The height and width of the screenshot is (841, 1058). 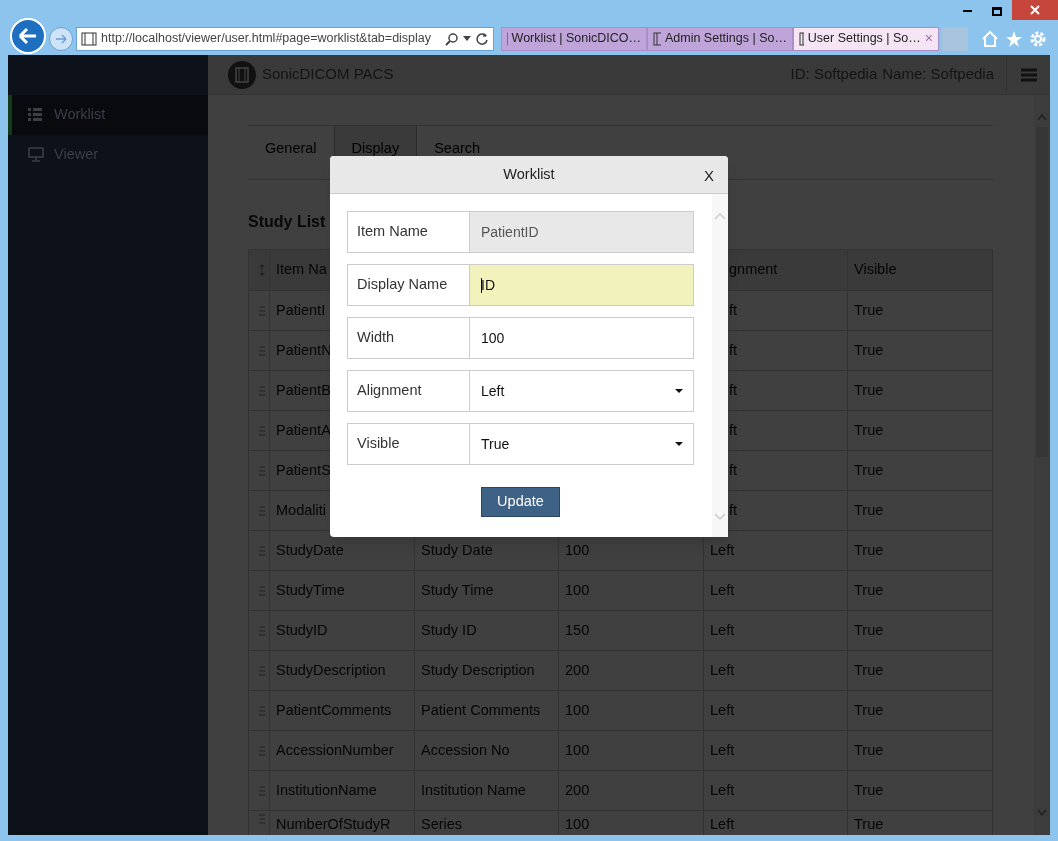 I want to click on browser-tab: User Settings | So… ×, so click(x=866, y=38).